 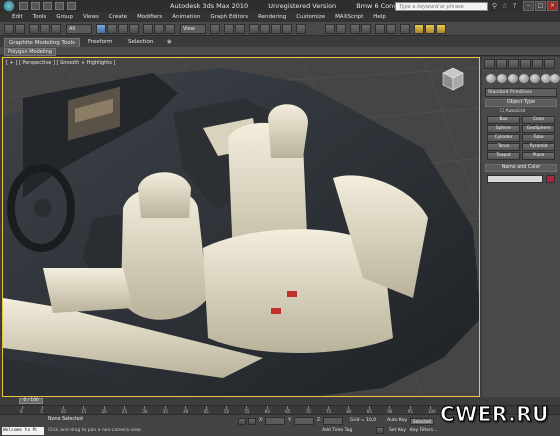 I want to click on tab-graphite-modeling-tools: Graphite Modeling Tools, so click(x=42, y=42).